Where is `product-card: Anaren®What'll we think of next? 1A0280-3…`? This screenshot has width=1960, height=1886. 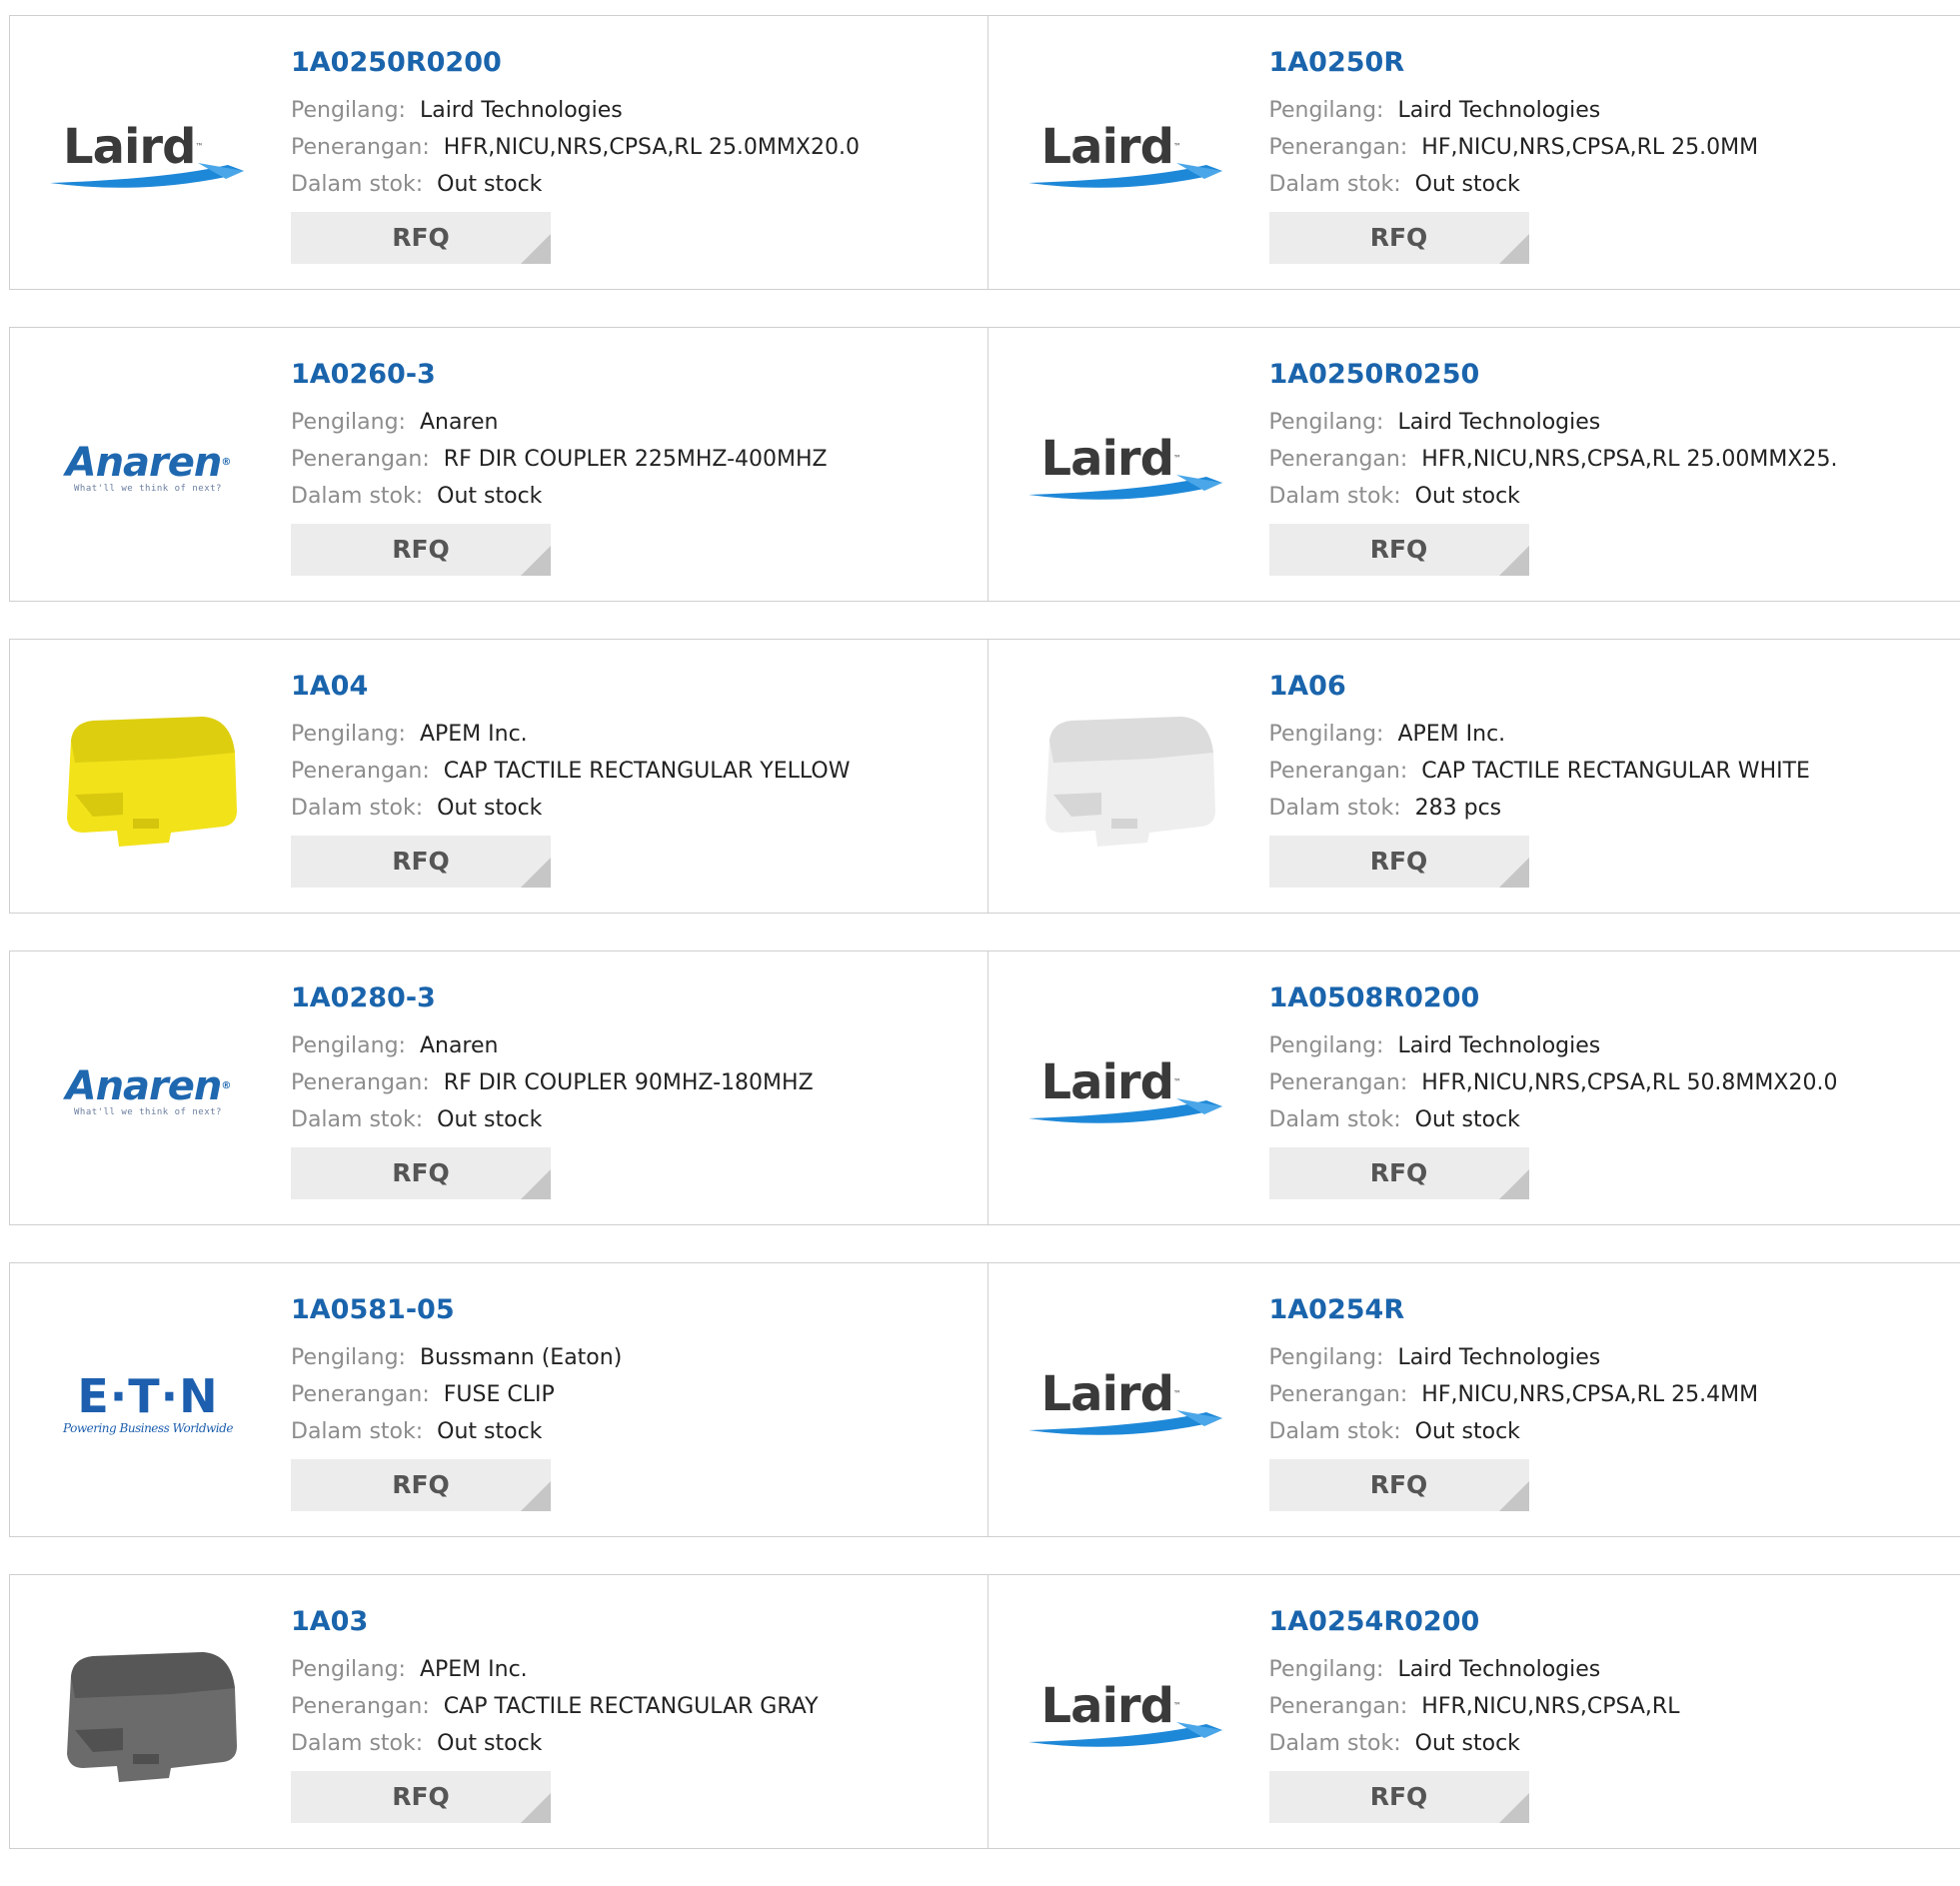 product-card: Anaren®What'll we think of next? 1A0280-3… is located at coordinates (499, 1087).